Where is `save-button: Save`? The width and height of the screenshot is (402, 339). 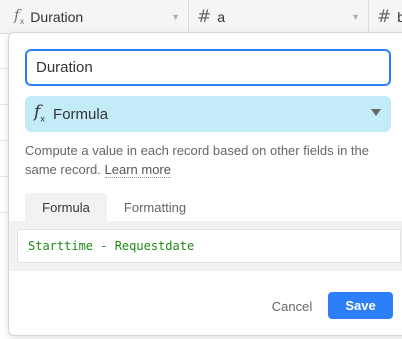 save-button: Save is located at coordinates (360, 305).